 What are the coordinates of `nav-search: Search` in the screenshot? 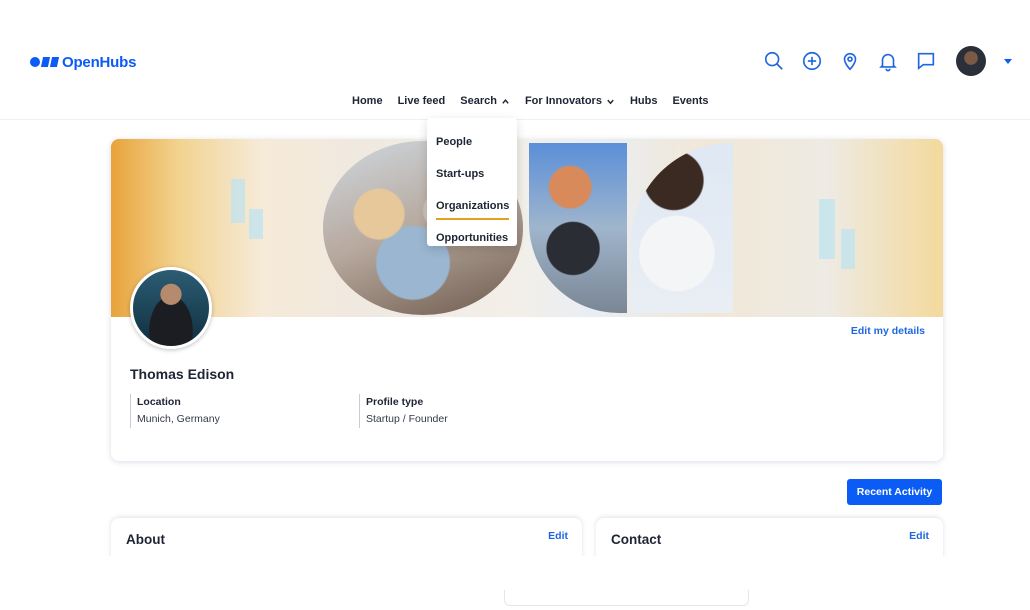 It's located at (485, 101).